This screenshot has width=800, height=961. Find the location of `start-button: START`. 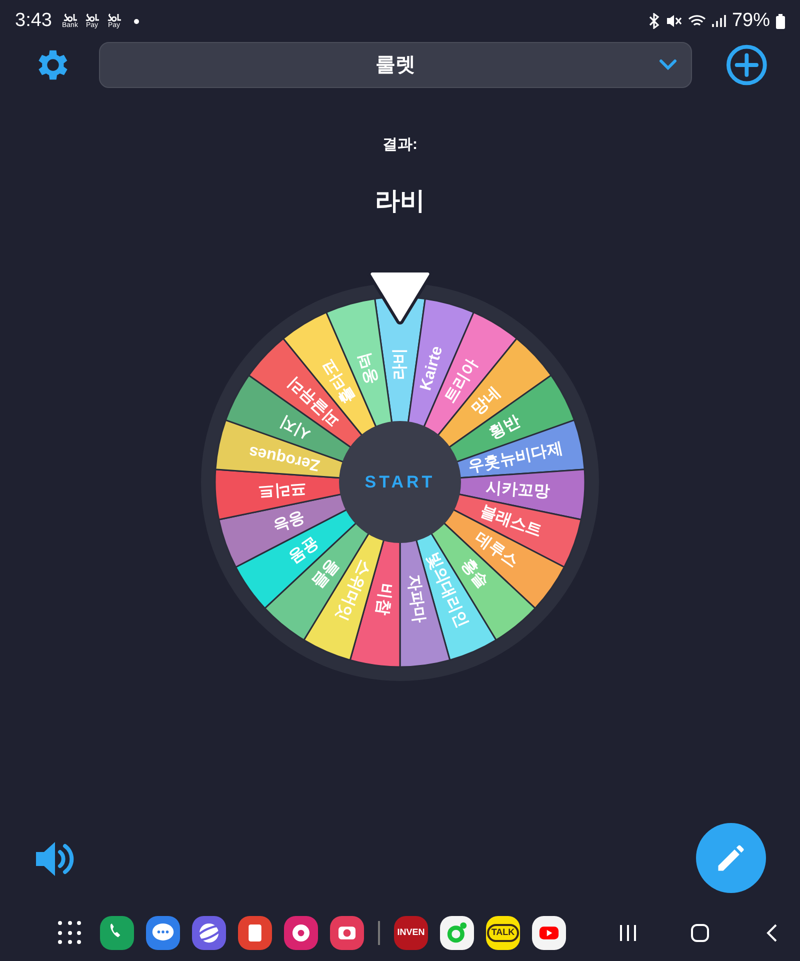

start-button: START is located at coordinates (400, 482).